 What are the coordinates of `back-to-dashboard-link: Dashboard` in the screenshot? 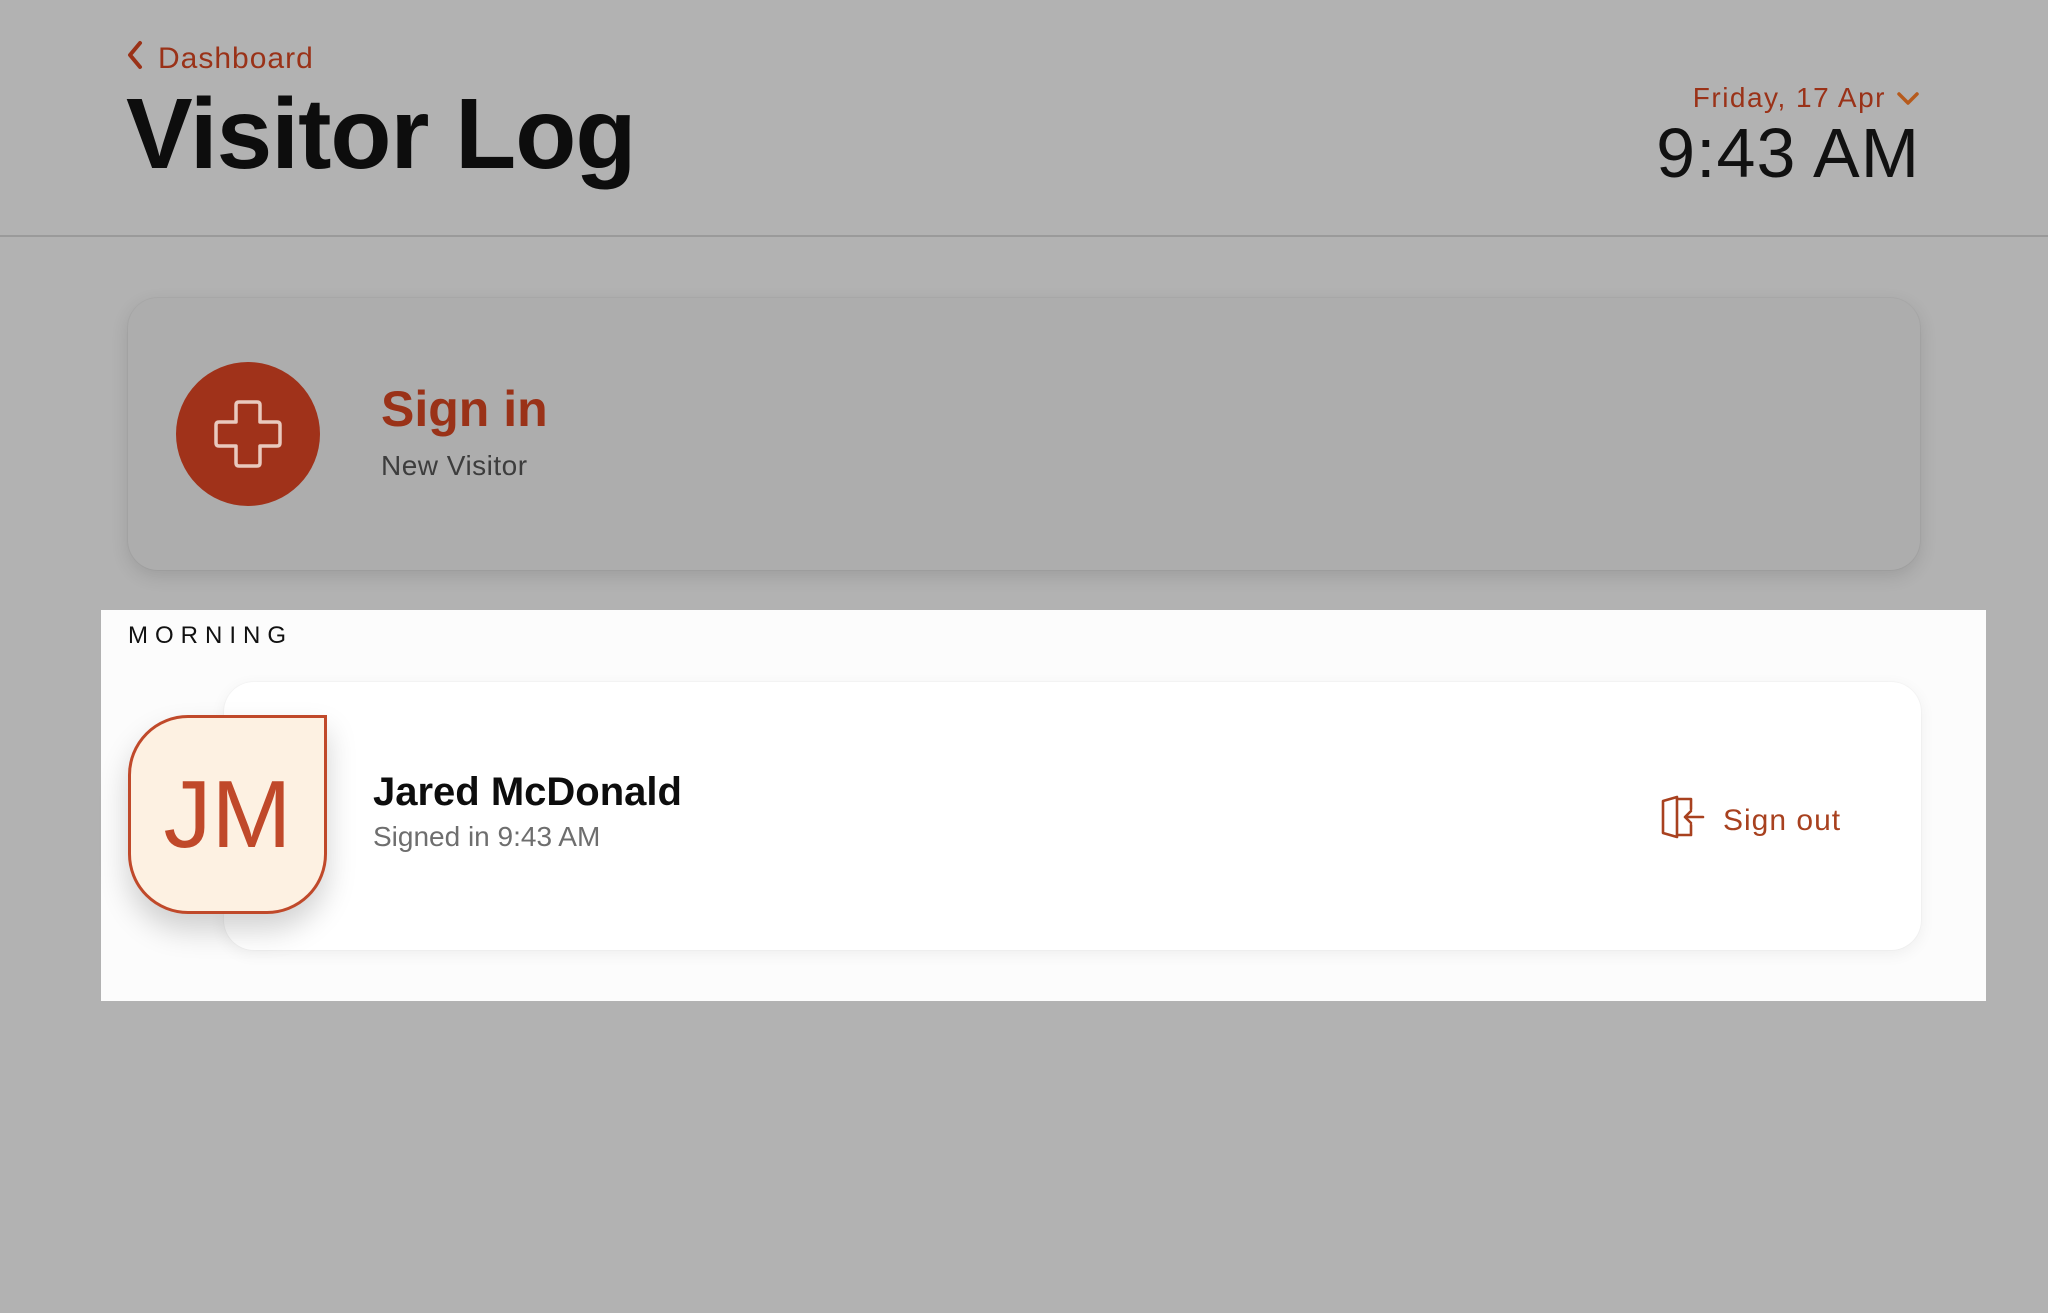 It's located at (220, 59).